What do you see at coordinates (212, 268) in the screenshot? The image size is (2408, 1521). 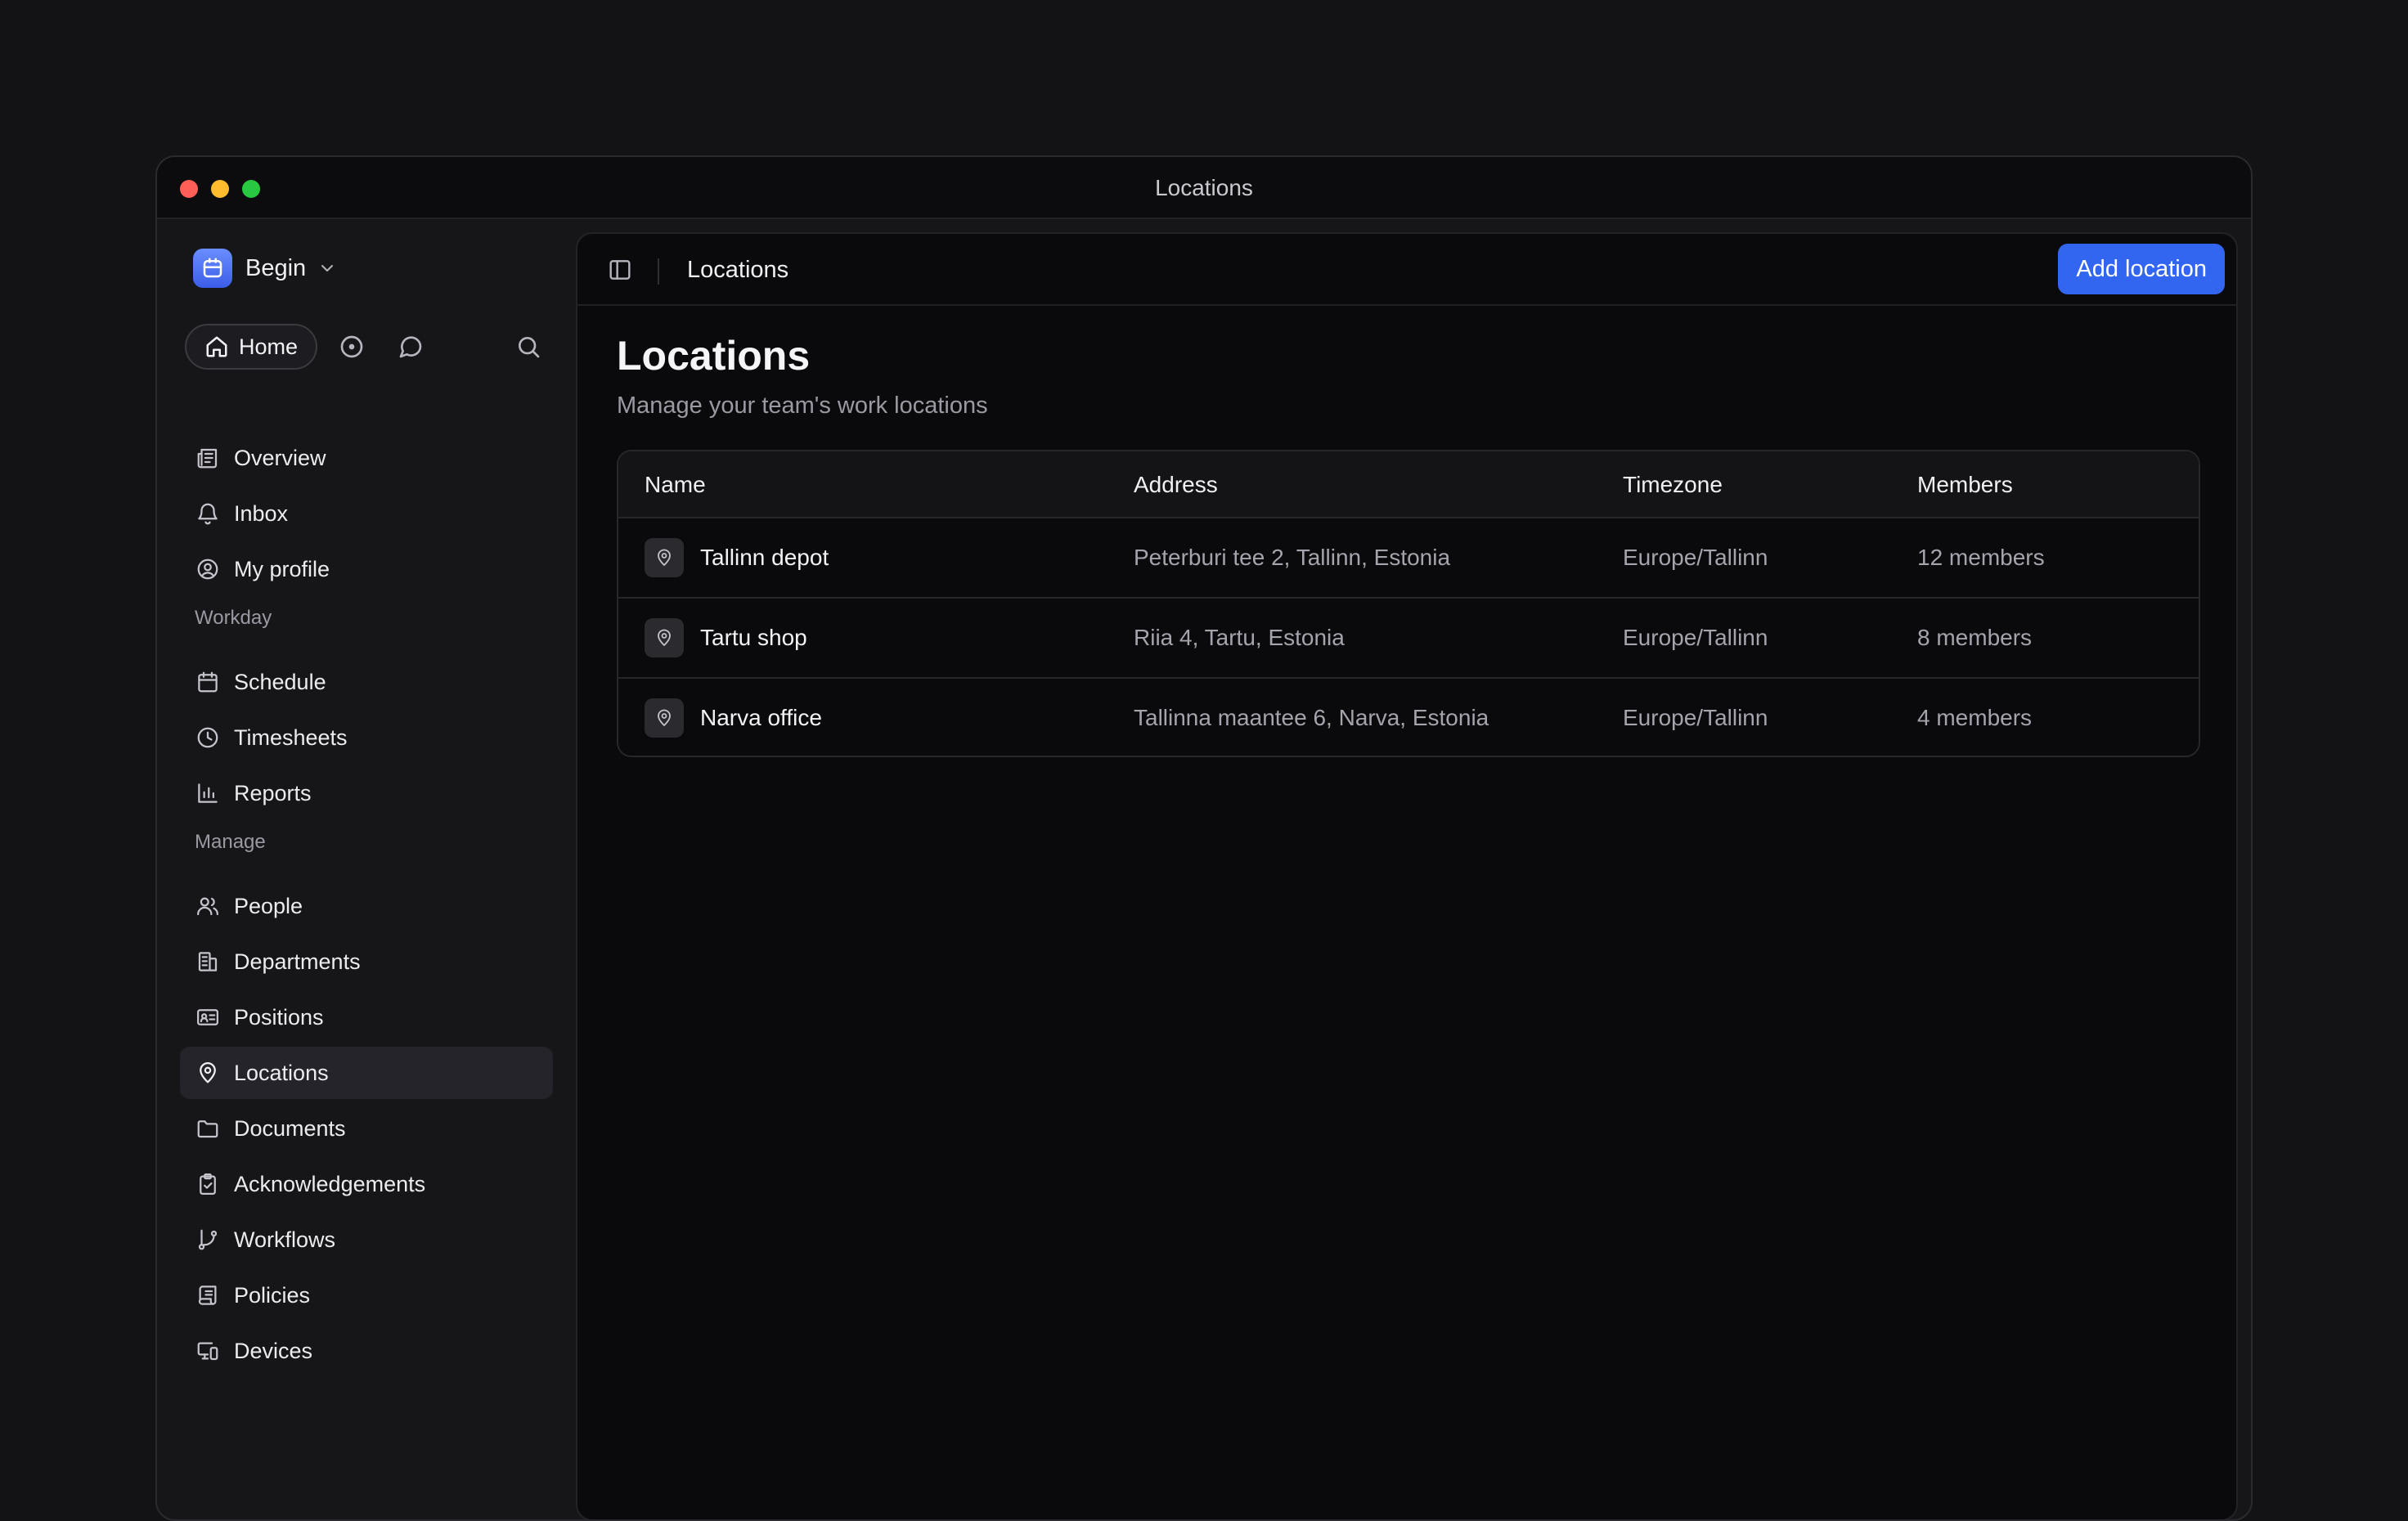 I see `workspace-logo-icon` at bounding box center [212, 268].